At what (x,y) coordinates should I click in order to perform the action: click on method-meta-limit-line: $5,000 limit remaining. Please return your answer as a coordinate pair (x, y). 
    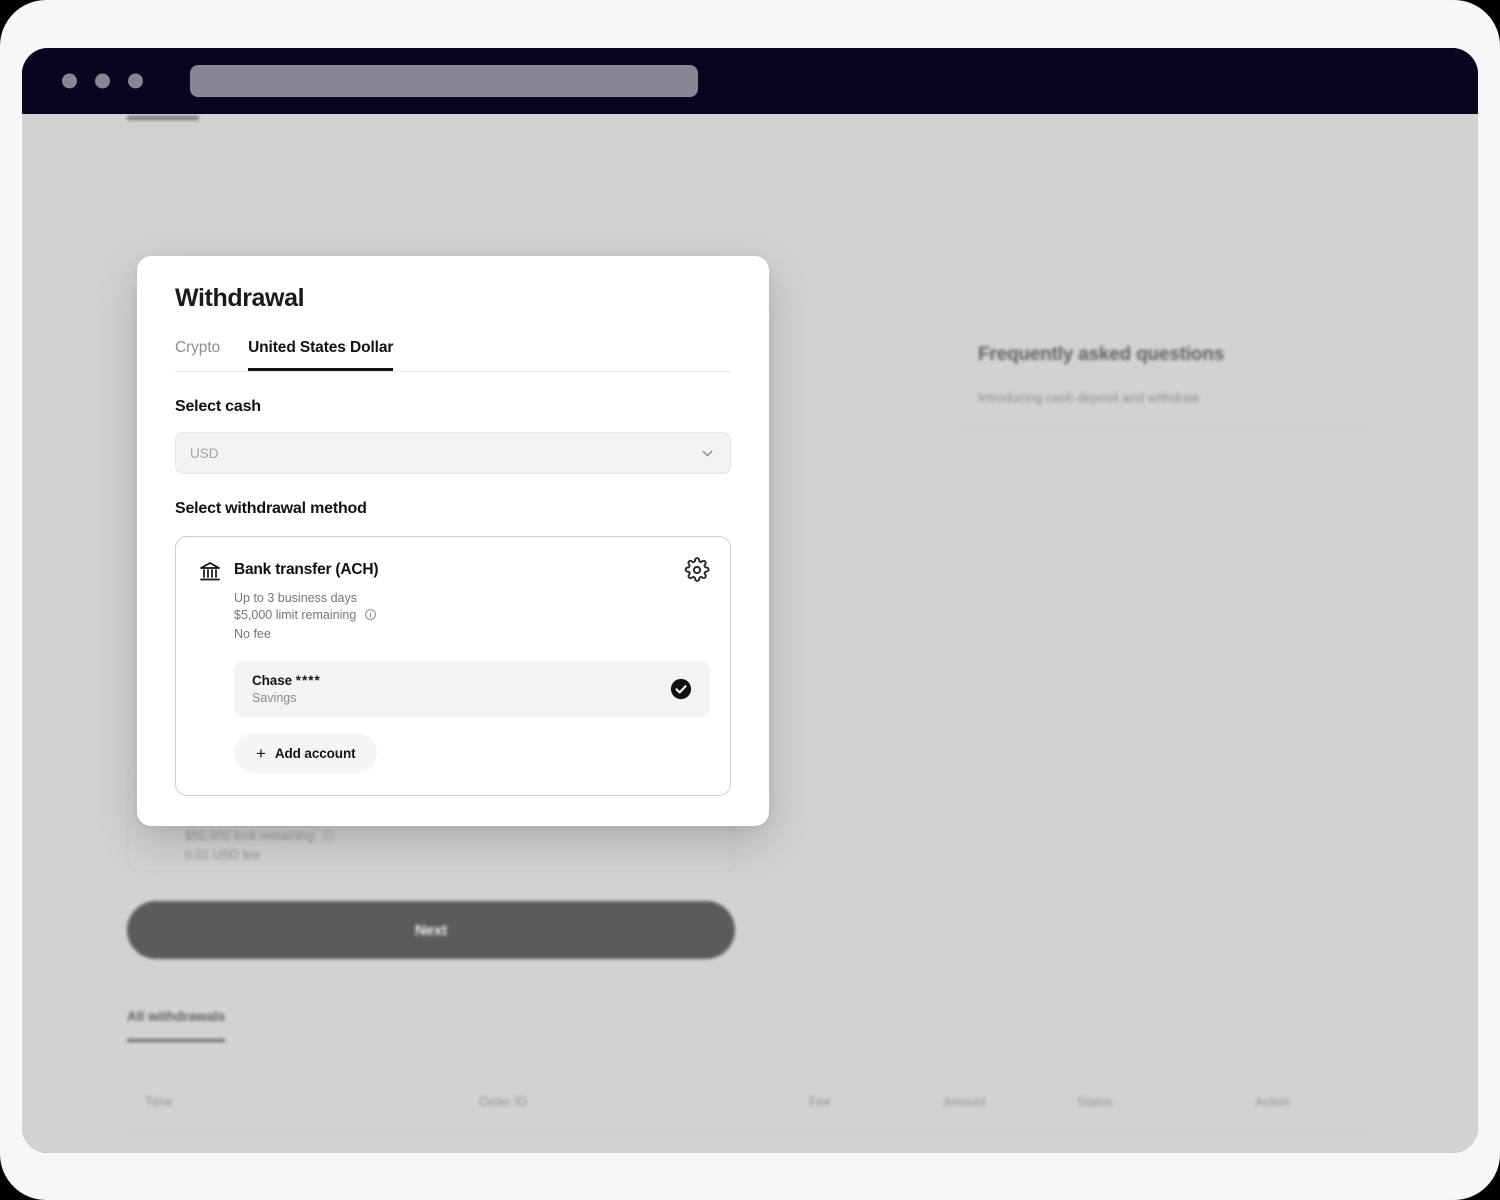
    Looking at the image, I should click on (472, 616).